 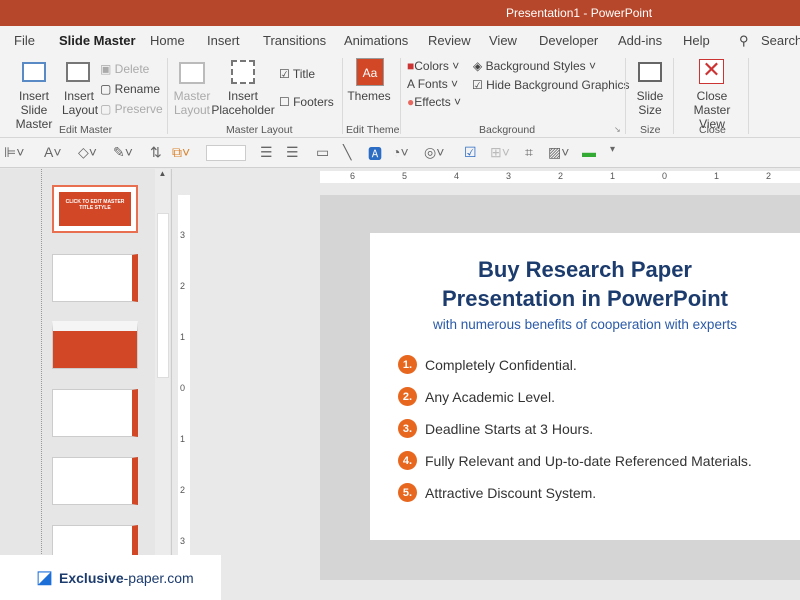 I want to click on table-icon: ⊞˅, so click(x=500, y=152).